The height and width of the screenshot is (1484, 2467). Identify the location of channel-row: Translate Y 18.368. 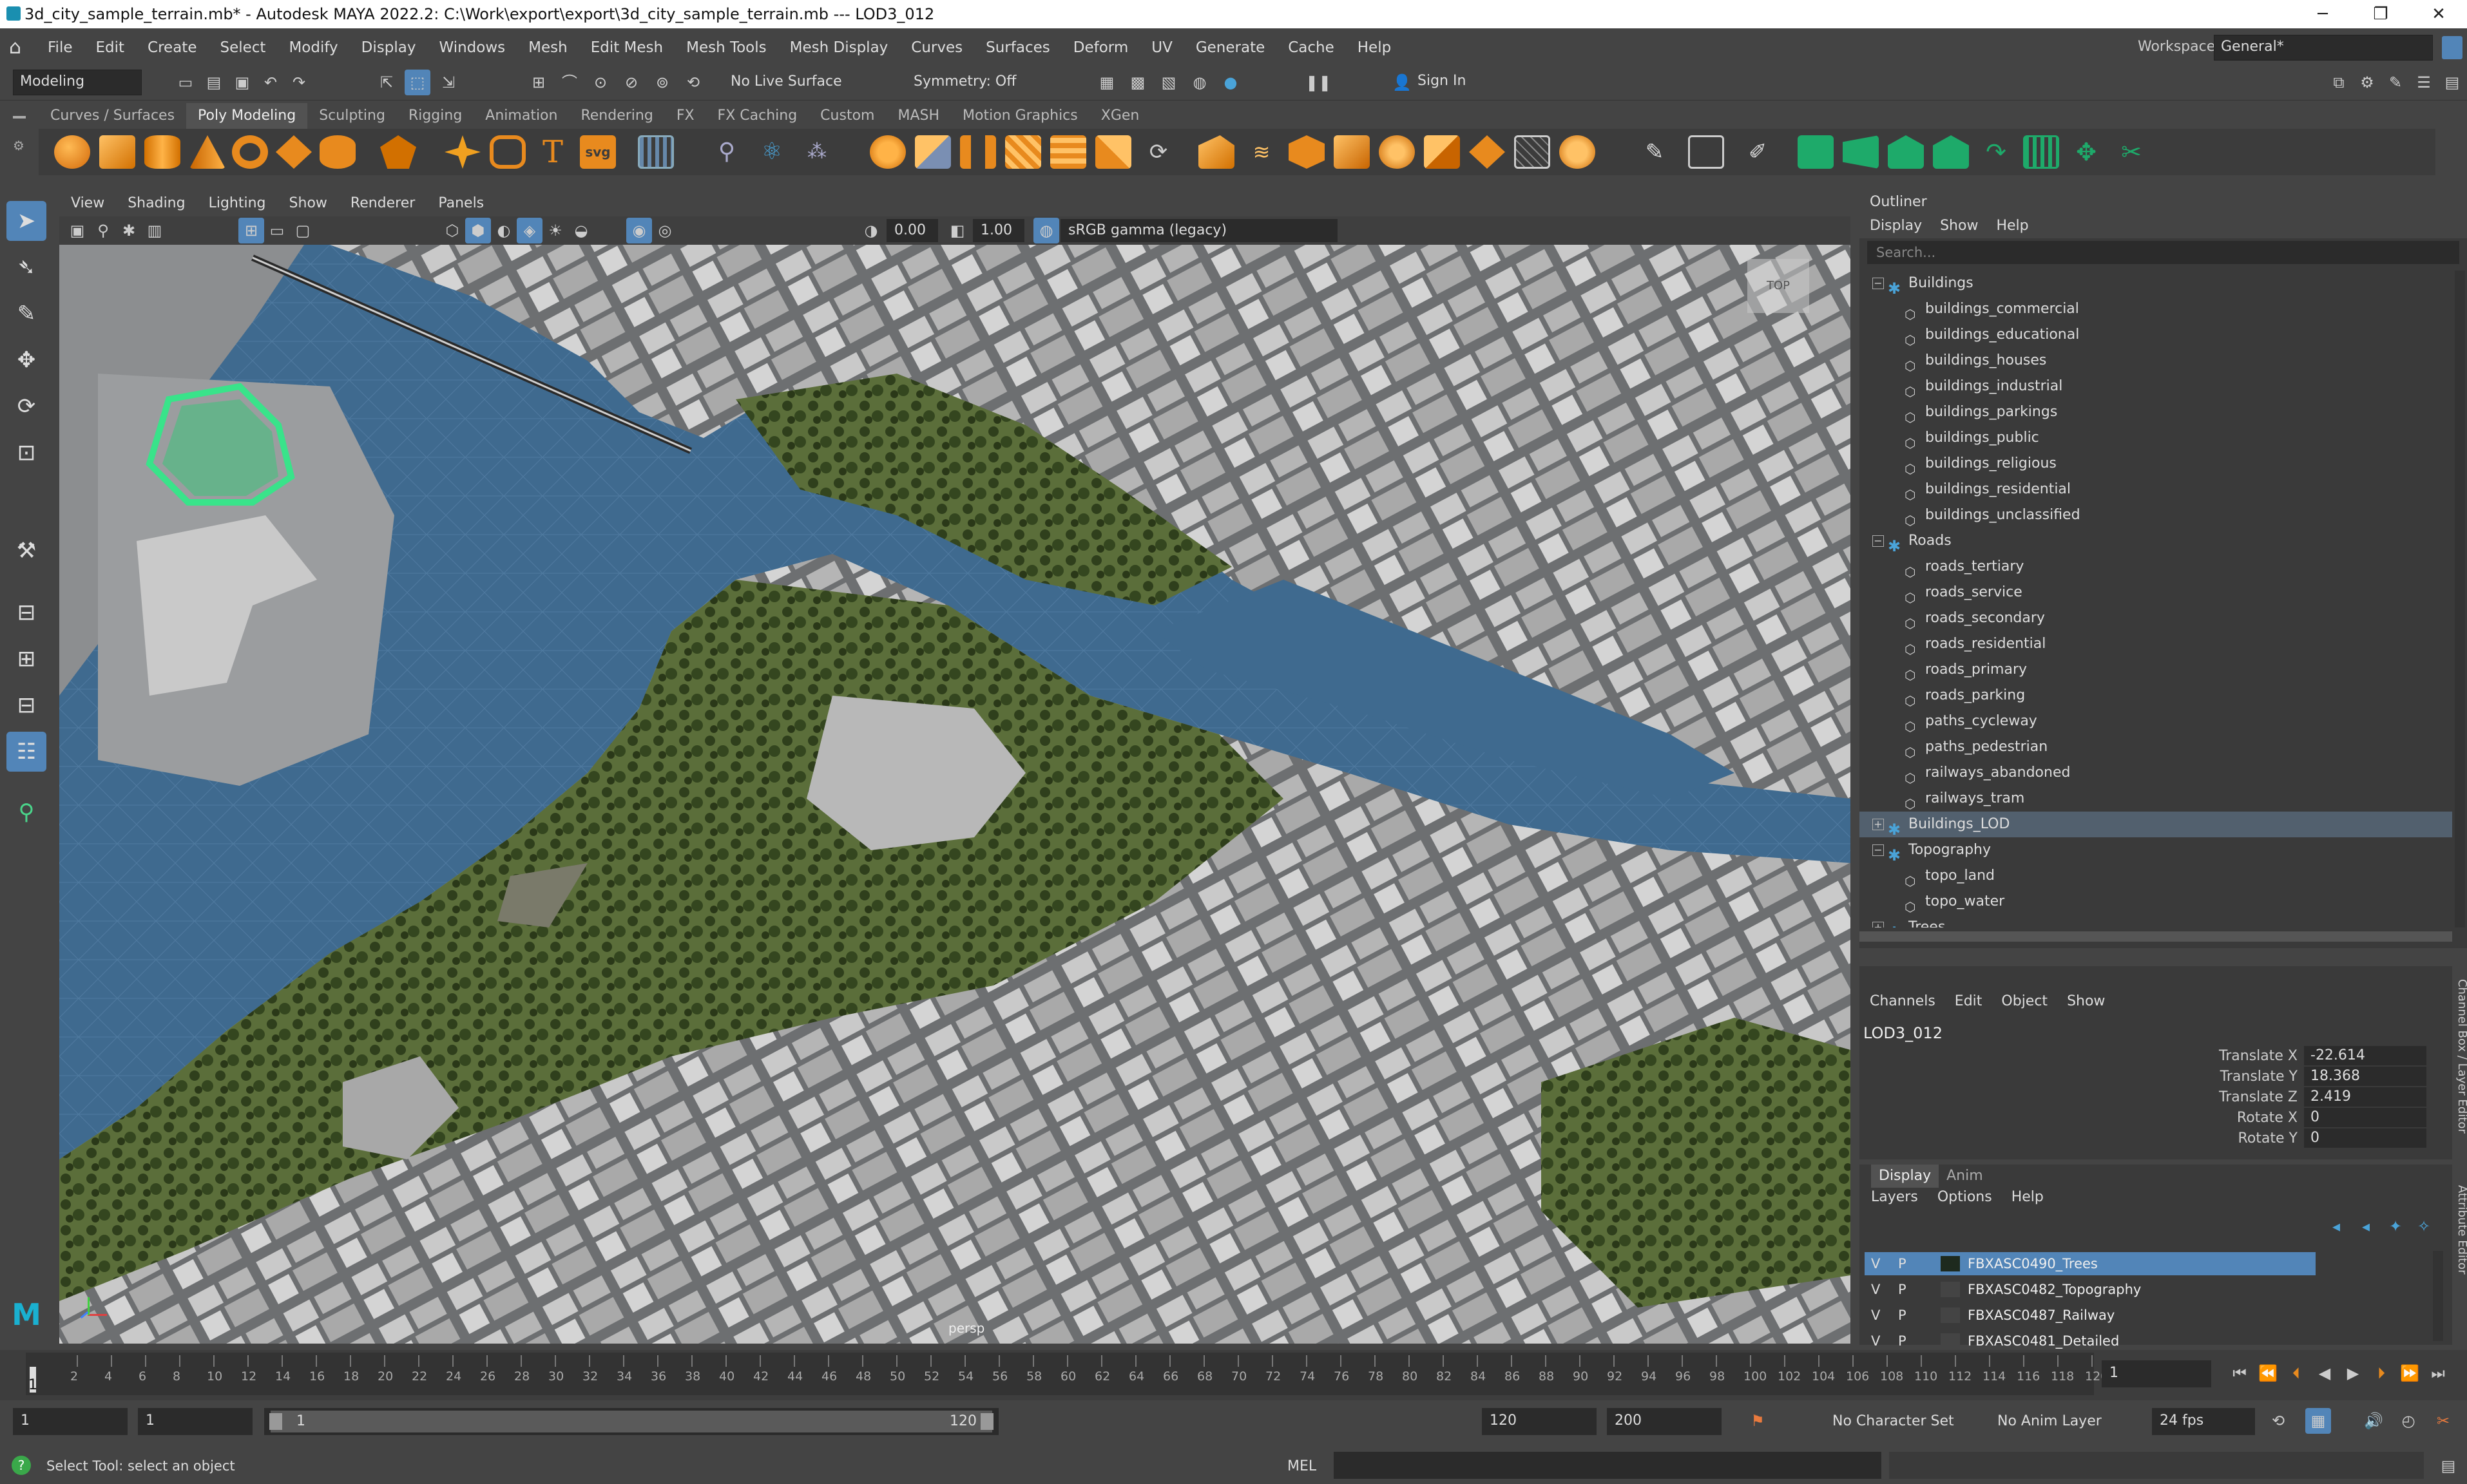
(2265, 1077).